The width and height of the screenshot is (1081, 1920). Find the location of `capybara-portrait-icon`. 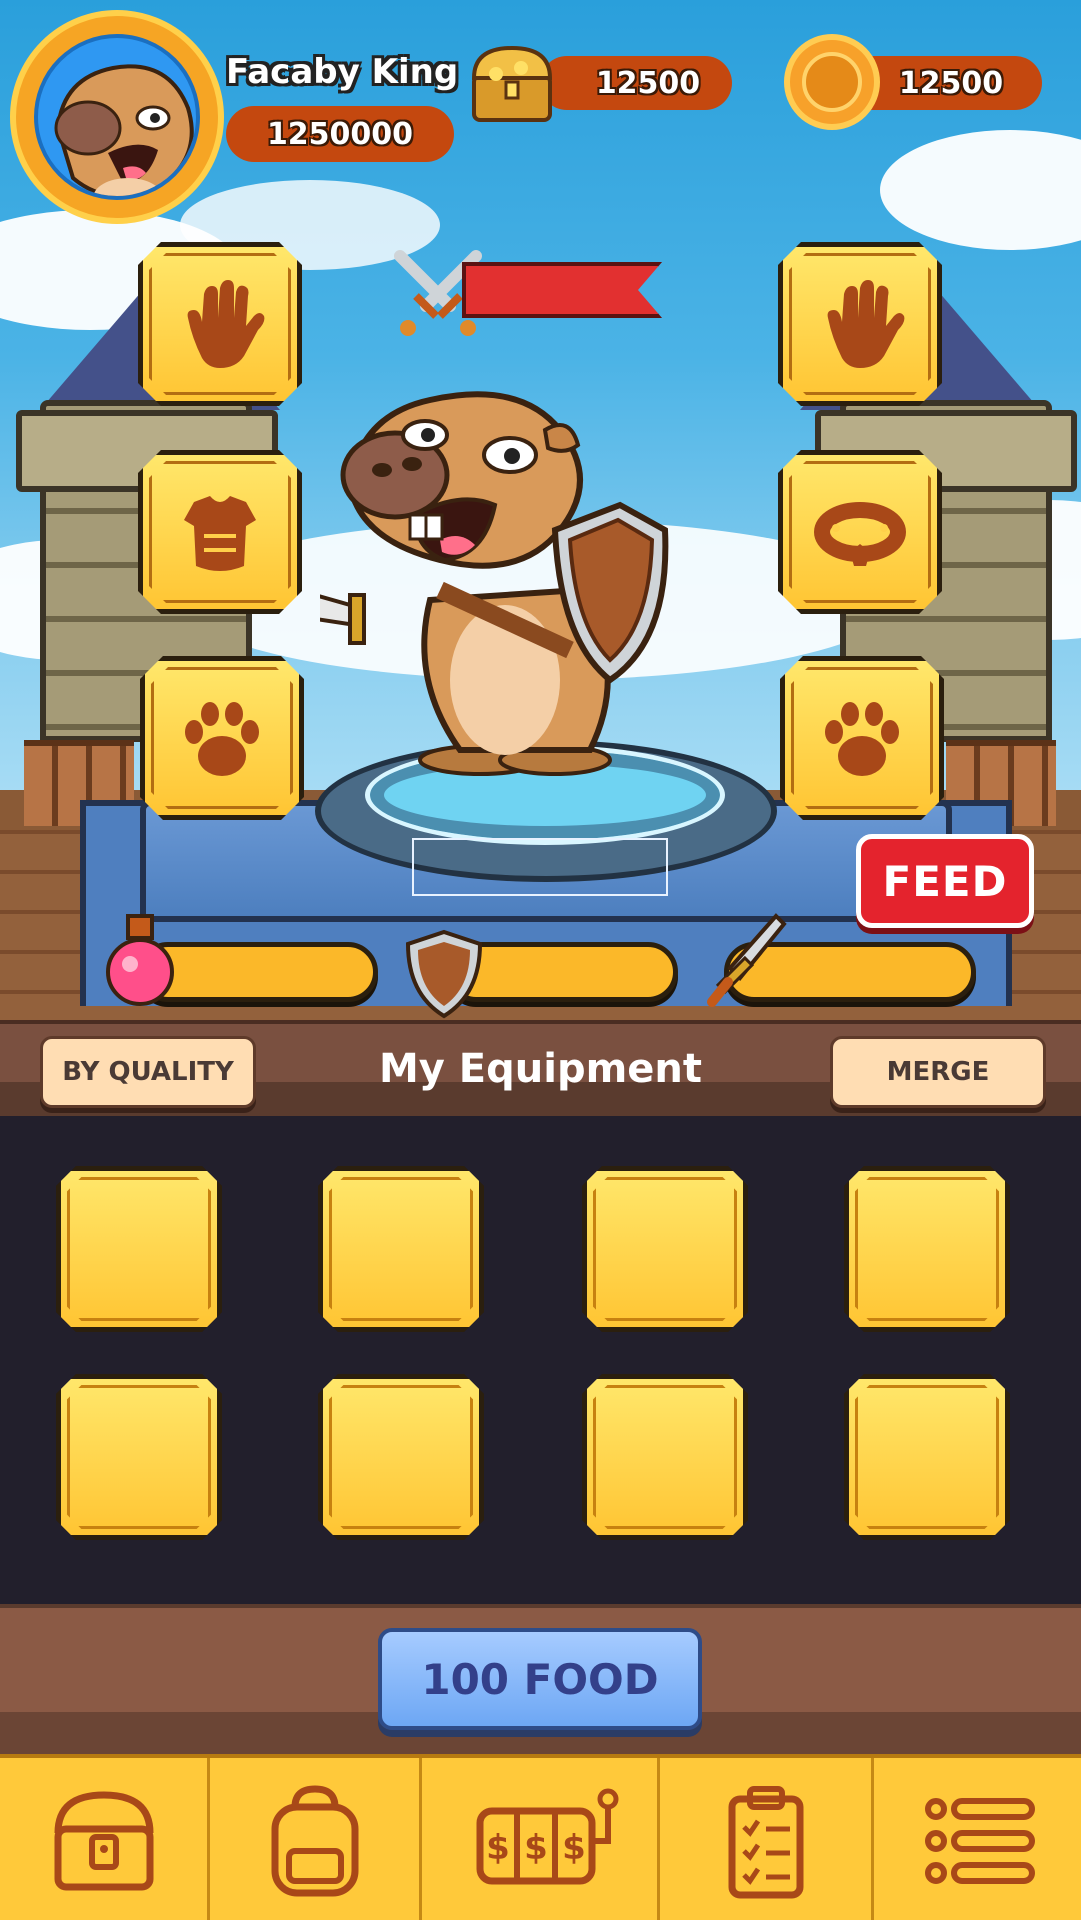

capybara-portrait-icon is located at coordinates (124, 130).